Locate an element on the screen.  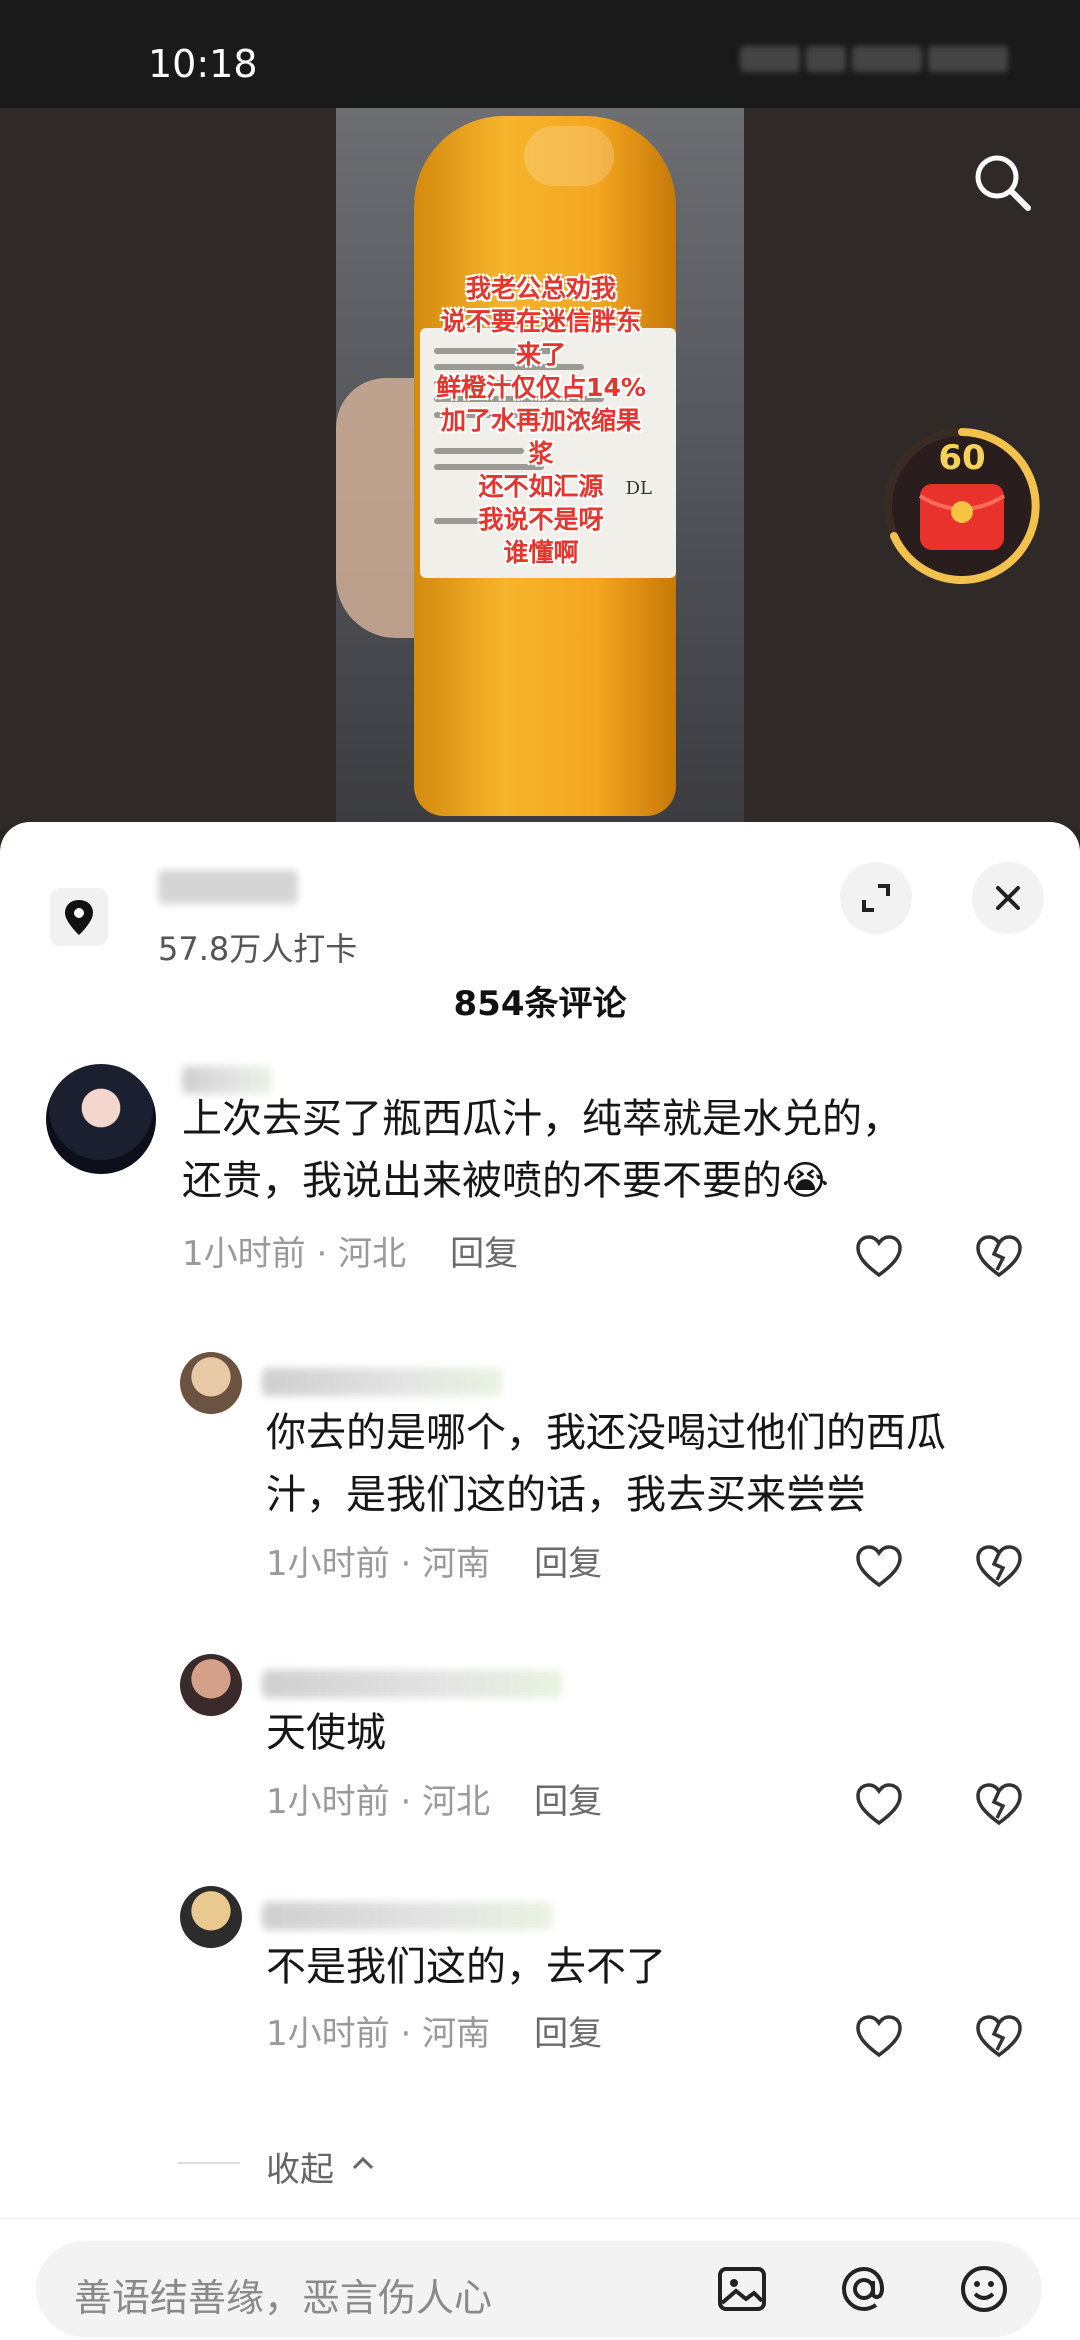
caption-line: 来了 is located at coordinates (540, 354).